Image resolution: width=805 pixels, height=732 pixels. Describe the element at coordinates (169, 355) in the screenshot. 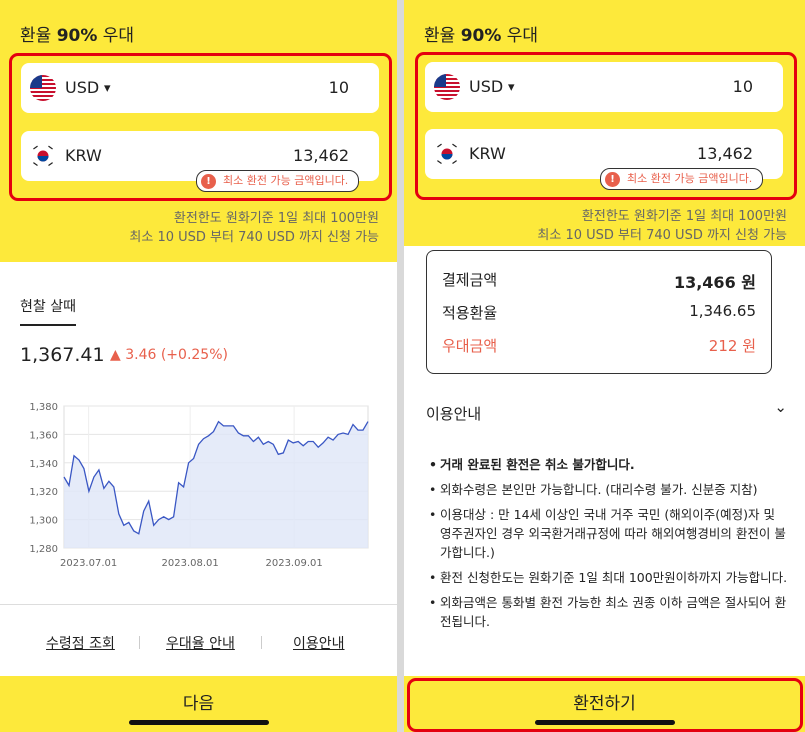

I see `rate-change: ▲ 3.46 (+0.25%)` at that location.